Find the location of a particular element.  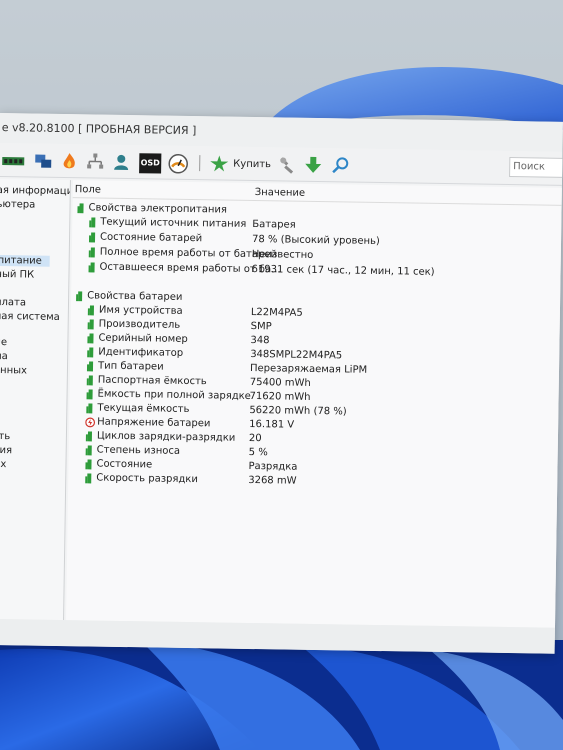

row-value: 75400 mWh is located at coordinates (280, 382).